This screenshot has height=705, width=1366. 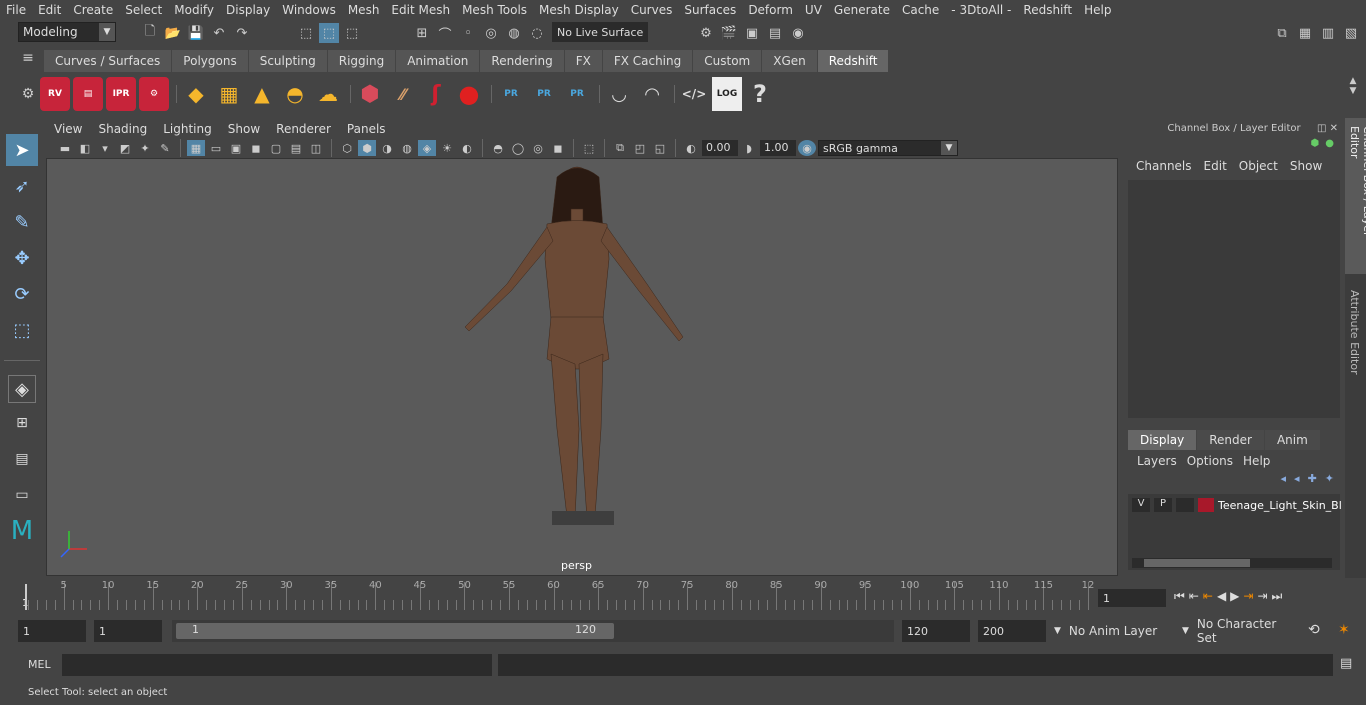 I want to click on redo-icon: ↷, so click(x=242, y=33).